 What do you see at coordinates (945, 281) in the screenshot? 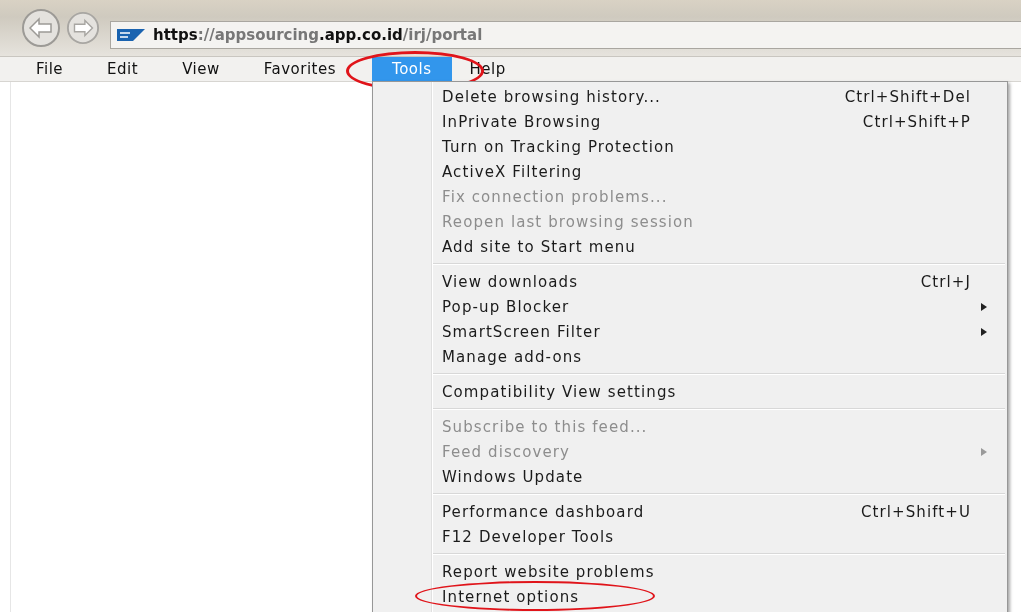
I see `shortcut-text: Ctrl+J` at bounding box center [945, 281].